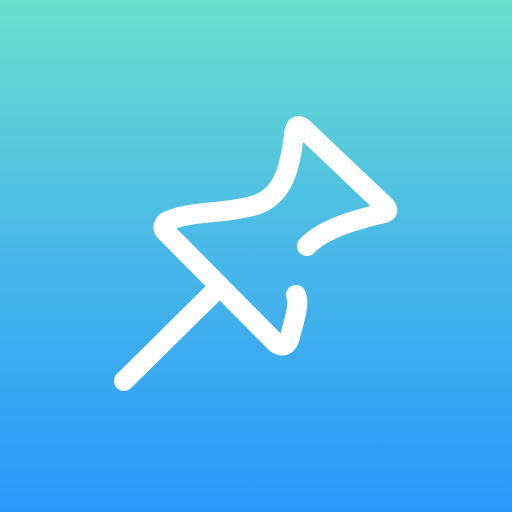 This screenshot has height=512, width=512. Describe the element at coordinates (169, 336) in the screenshot. I see `pin-needle` at that location.